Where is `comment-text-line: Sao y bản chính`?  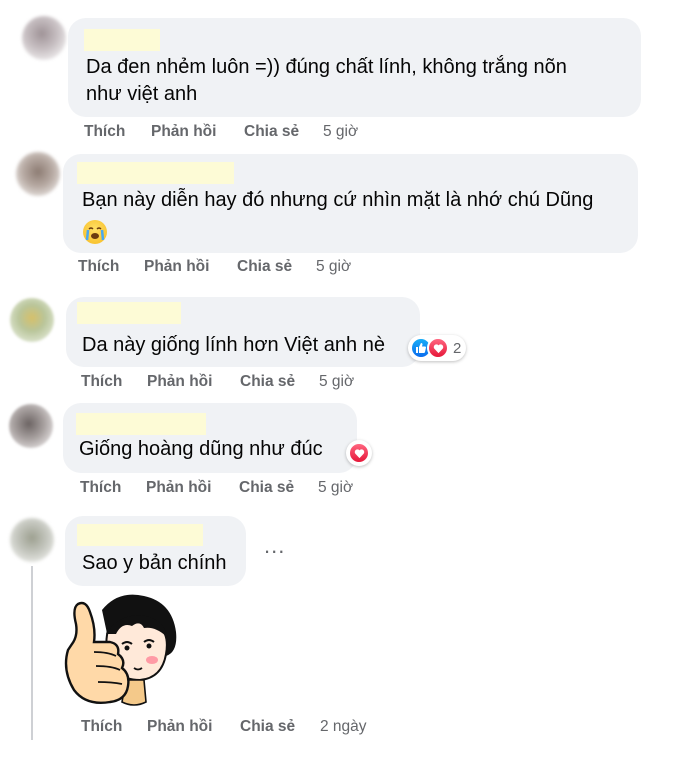 comment-text-line: Sao y bản chính is located at coordinates (154, 563).